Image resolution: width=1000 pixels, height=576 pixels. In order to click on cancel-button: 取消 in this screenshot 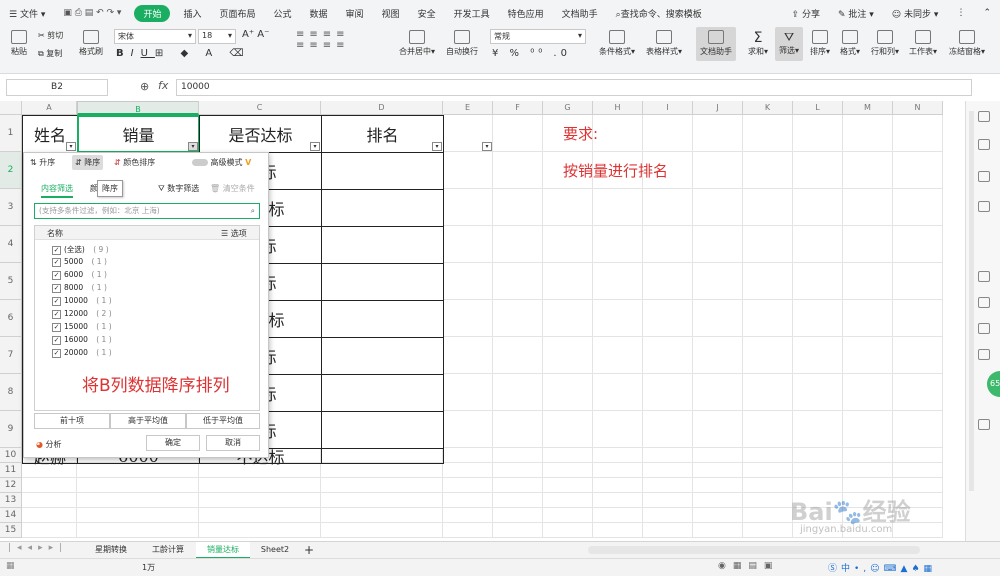, I will do `click(233, 443)`.